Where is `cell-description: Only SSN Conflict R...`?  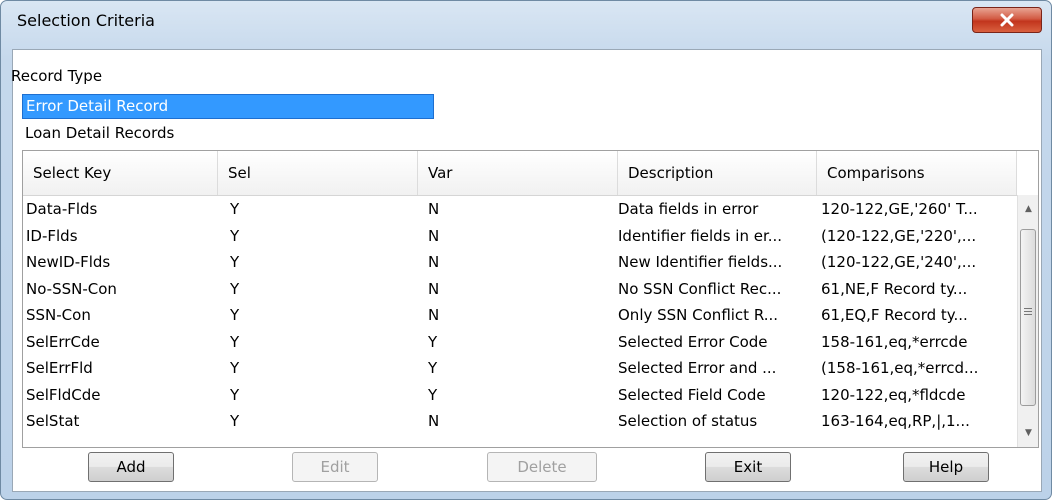
cell-description: Only SSN Conflict R... is located at coordinates (698, 315).